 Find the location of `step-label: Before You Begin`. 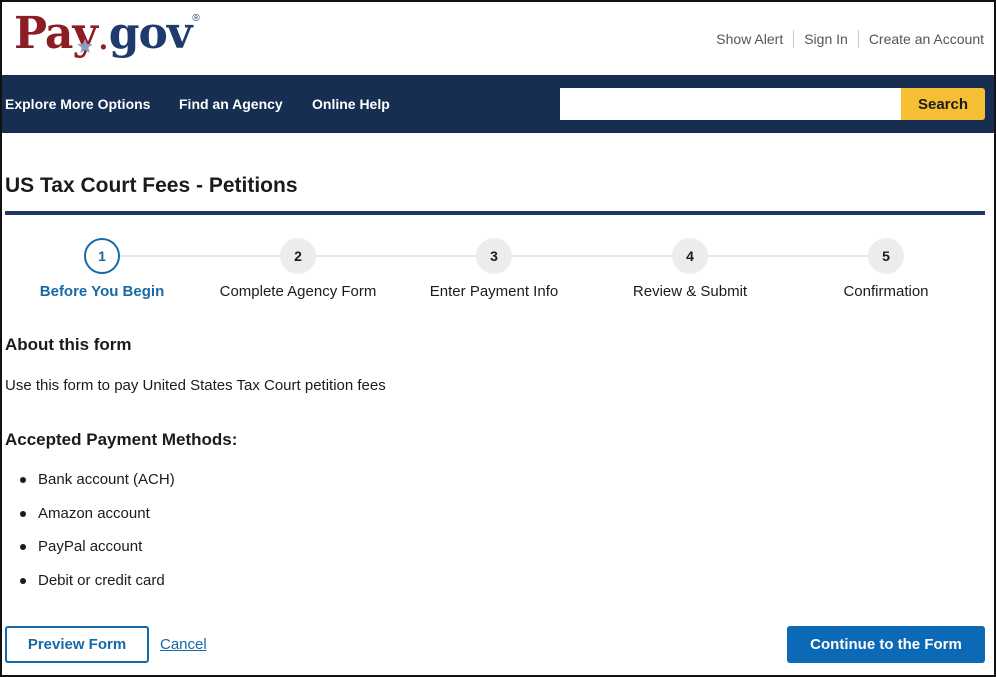

step-label: Before You Begin is located at coordinates (102, 291).